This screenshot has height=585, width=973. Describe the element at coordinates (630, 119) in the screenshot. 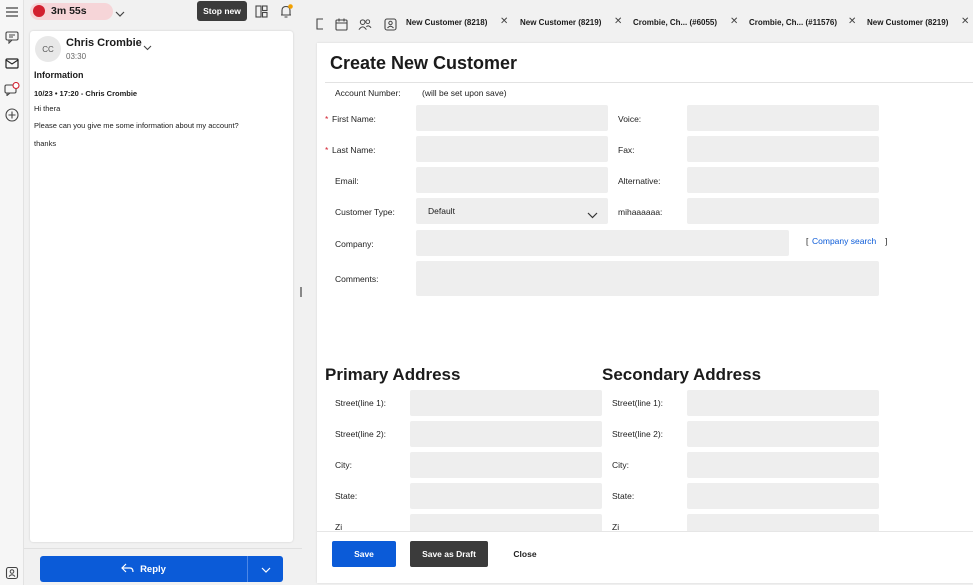

I see `voice-label: Voice:` at that location.